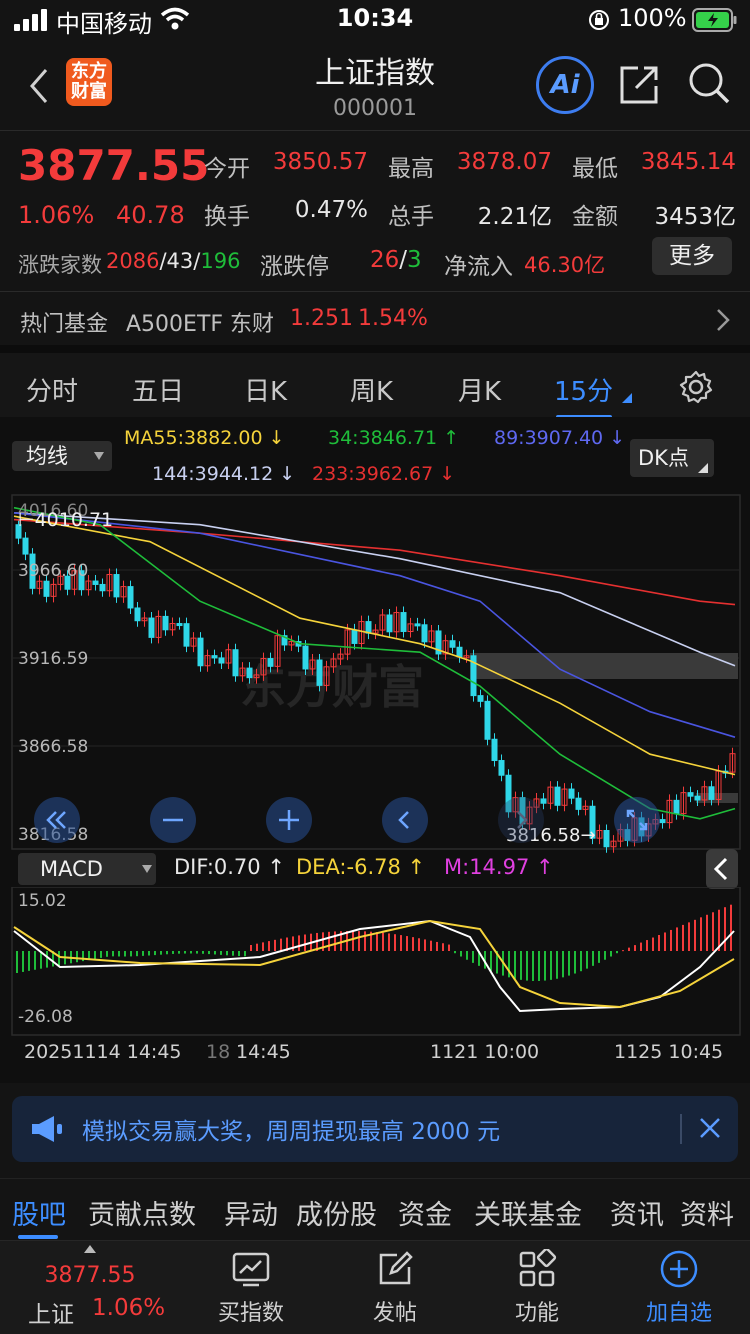 The image size is (750, 1334). I want to click on index-name: 上证, so click(51, 1315).